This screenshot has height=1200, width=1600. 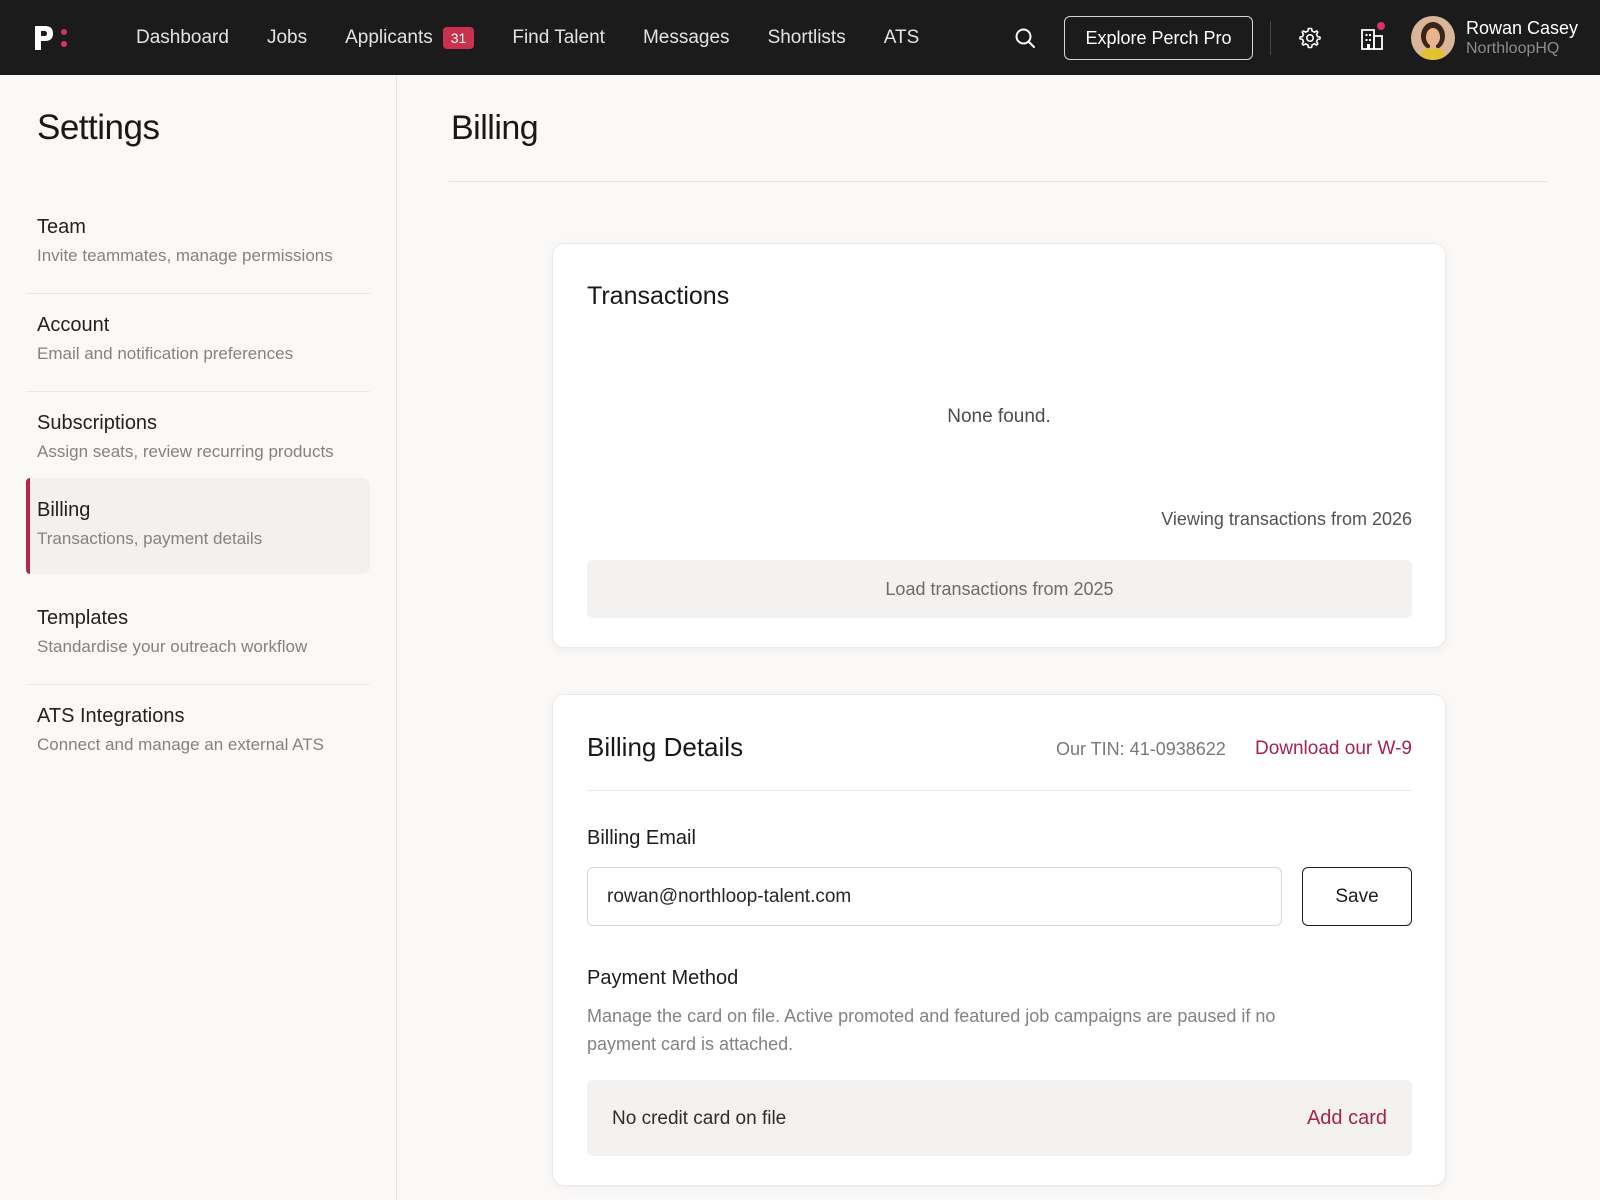 What do you see at coordinates (97, 423) in the screenshot?
I see `sidebar-item-label: Subscriptions` at bounding box center [97, 423].